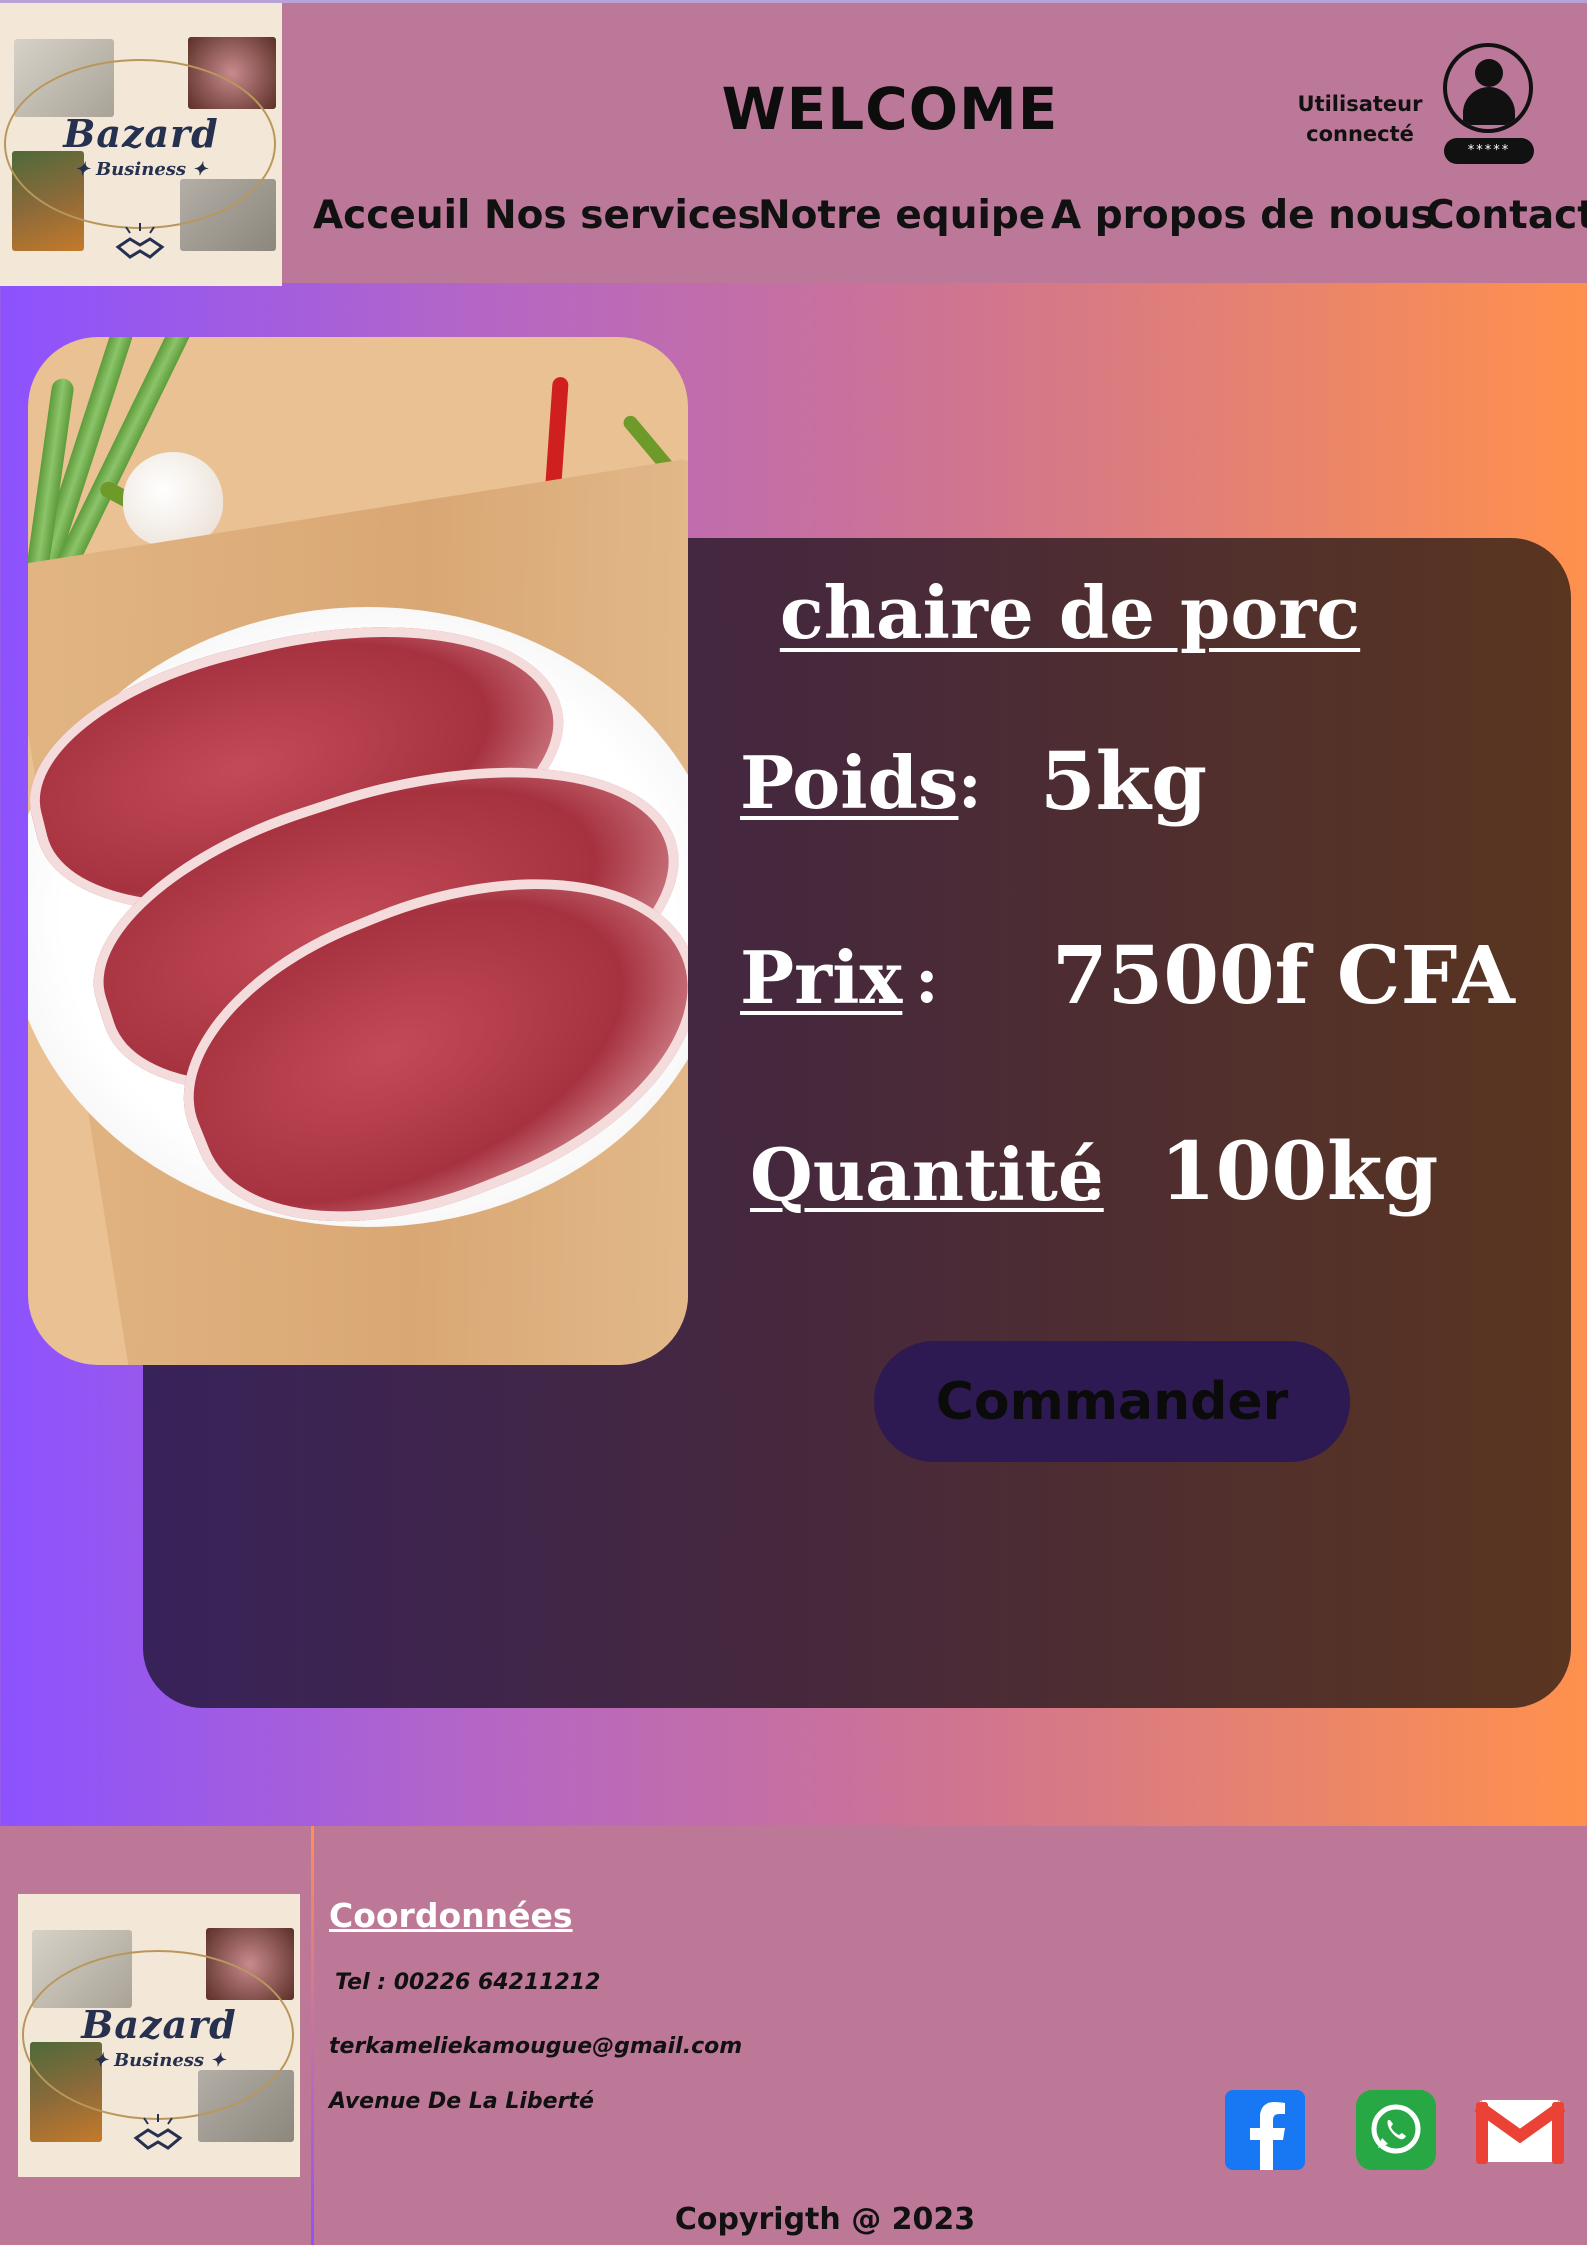 This screenshot has width=1587, height=2245. What do you see at coordinates (1124, 781) in the screenshot?
I see `weight-value: 5kg` at bounding box center [1124, 781].